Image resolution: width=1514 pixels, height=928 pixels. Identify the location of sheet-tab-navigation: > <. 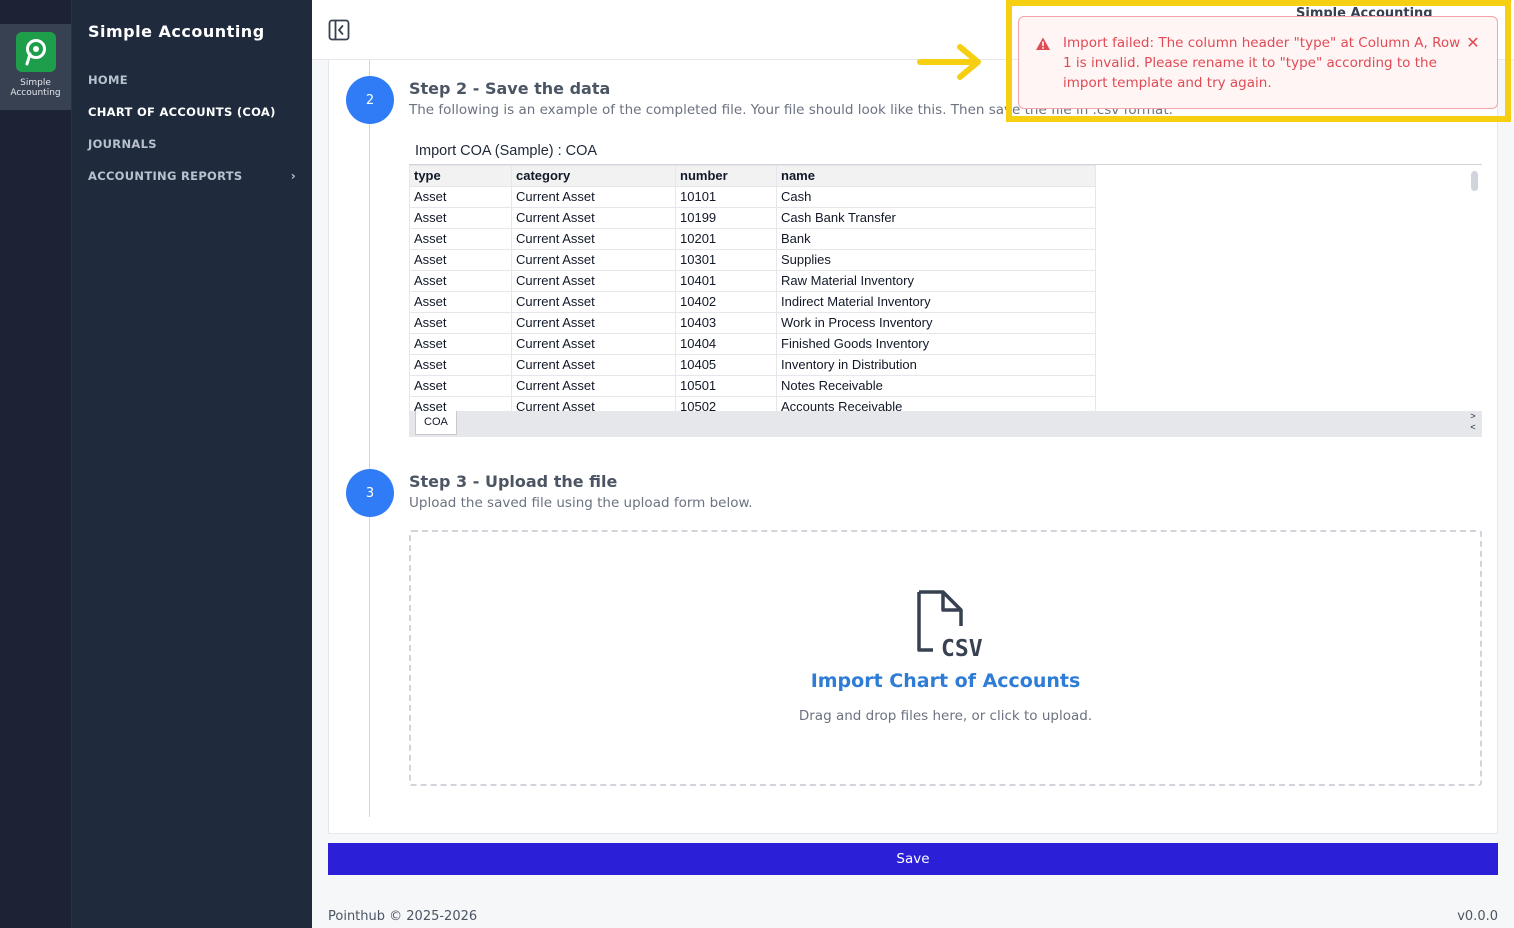
(1473, 422).